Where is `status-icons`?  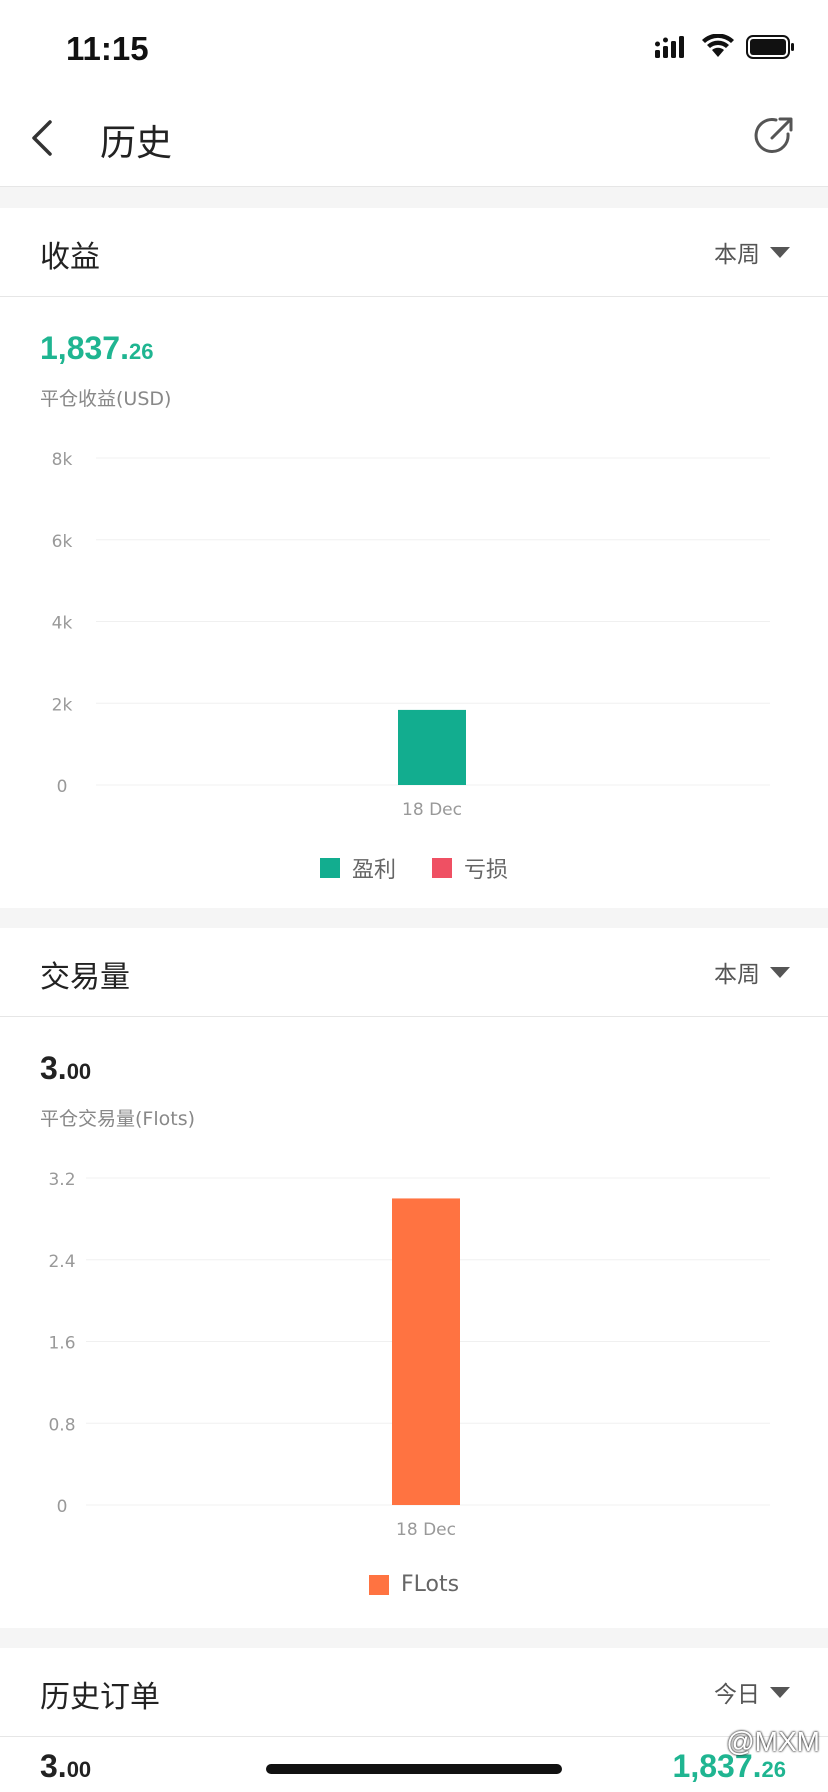
status-icons is located at coordinates (725, 48).